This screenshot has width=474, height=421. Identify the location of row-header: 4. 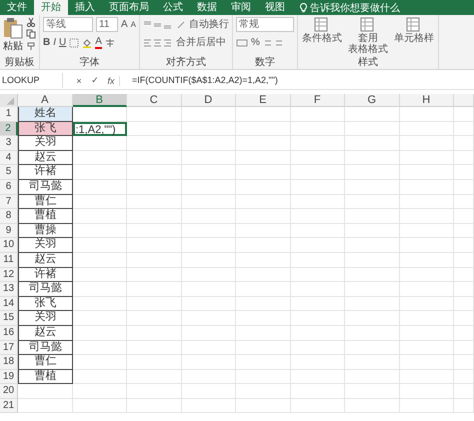
(9, 158).